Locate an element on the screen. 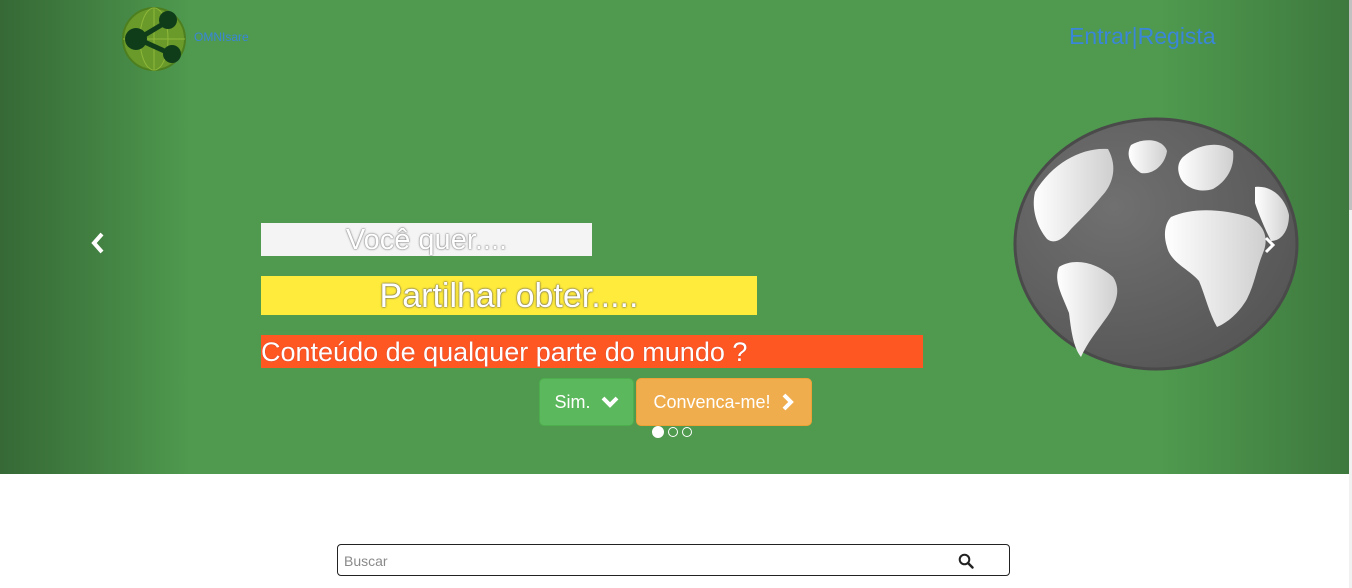  search-input is located at coordinates (644, 561).